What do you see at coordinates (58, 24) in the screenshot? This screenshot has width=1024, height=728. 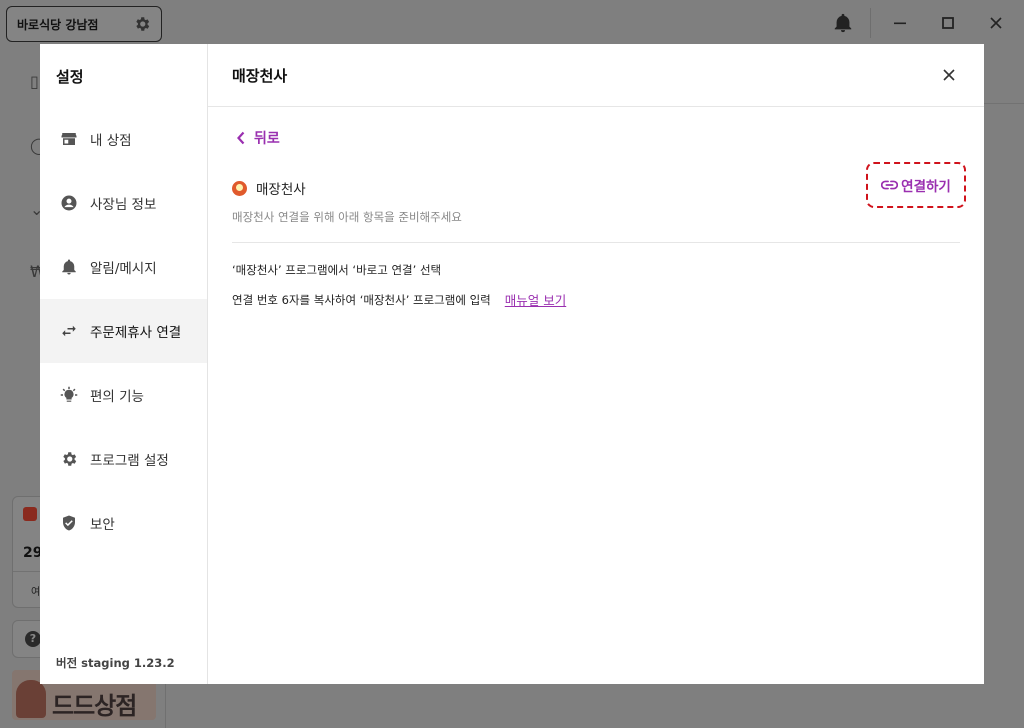 I see `store-name: 바로식당 강남점` at bounding box center [58, 24].